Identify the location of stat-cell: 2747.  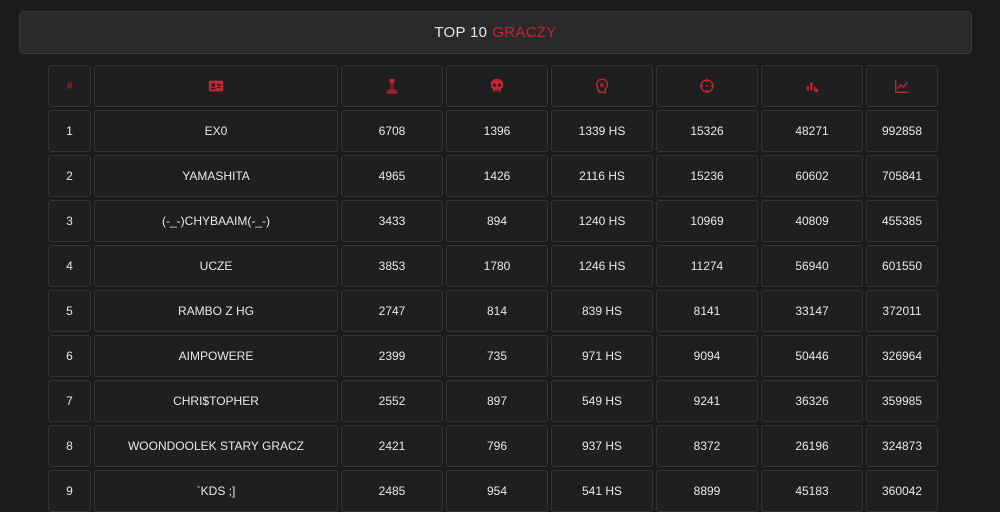
(392, 311).